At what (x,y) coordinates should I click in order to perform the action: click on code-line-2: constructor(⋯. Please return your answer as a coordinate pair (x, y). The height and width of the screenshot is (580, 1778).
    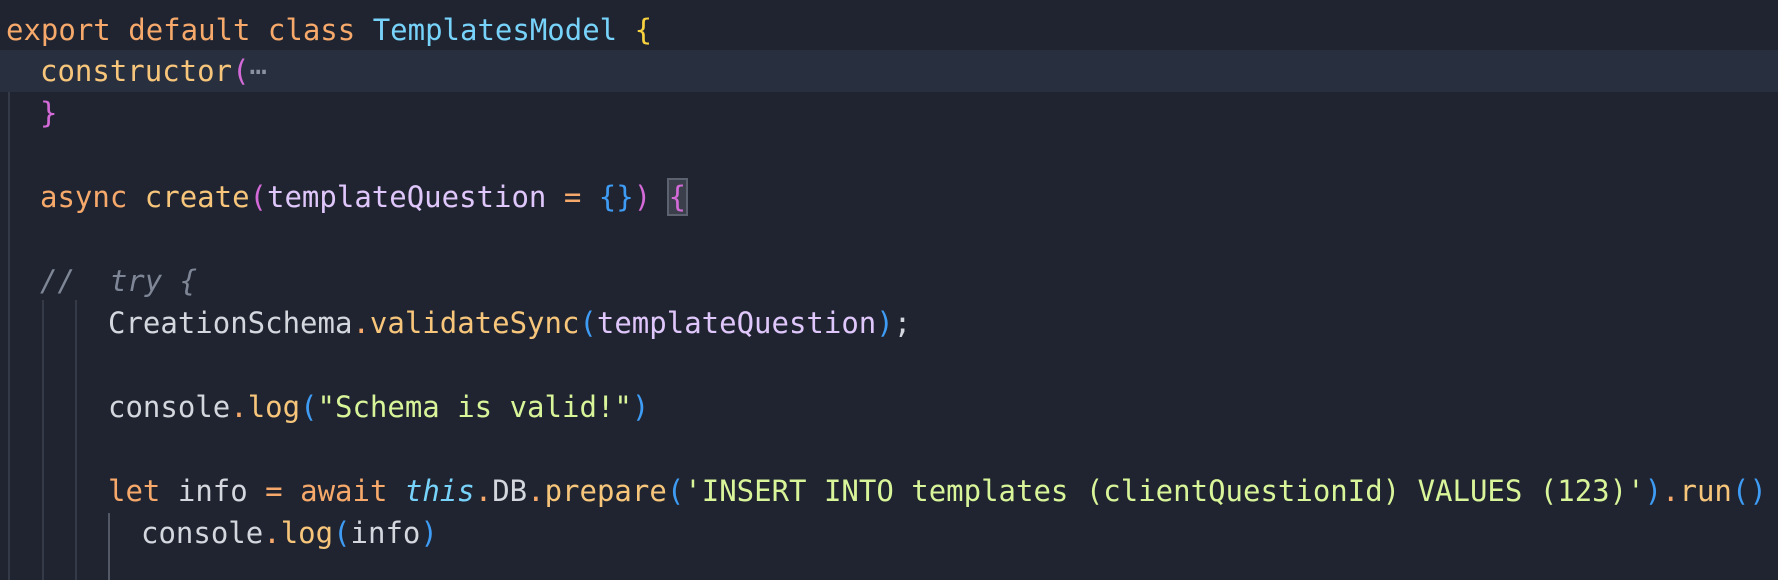
    Looking at the image, I should click on (889, 71).